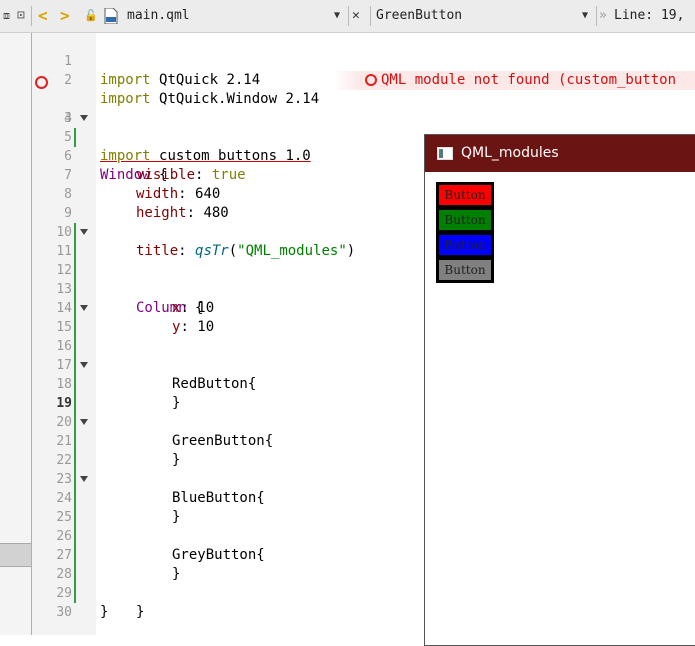  I want to click on qml-file-icon, so click(112, 16).